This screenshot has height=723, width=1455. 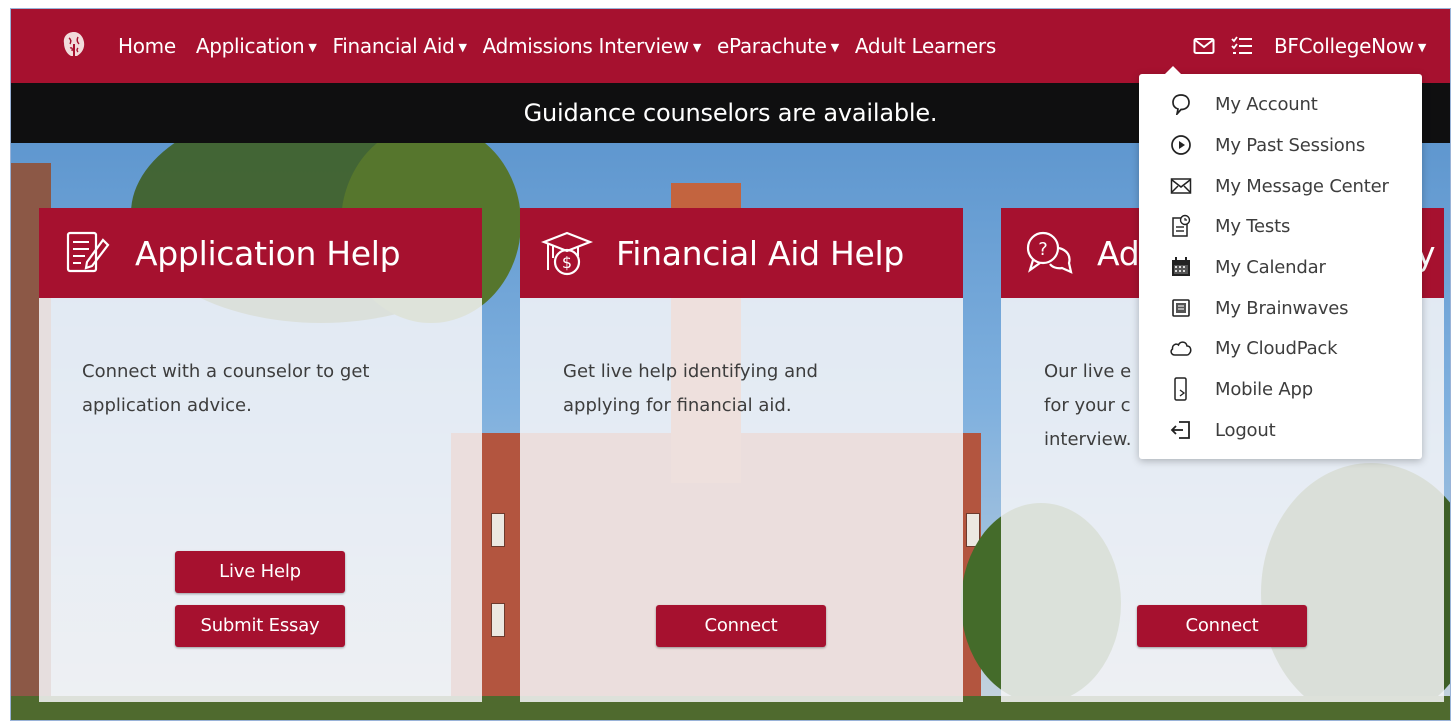 I want to click on live-help-button: Live Help, so click(x=260, y=572).